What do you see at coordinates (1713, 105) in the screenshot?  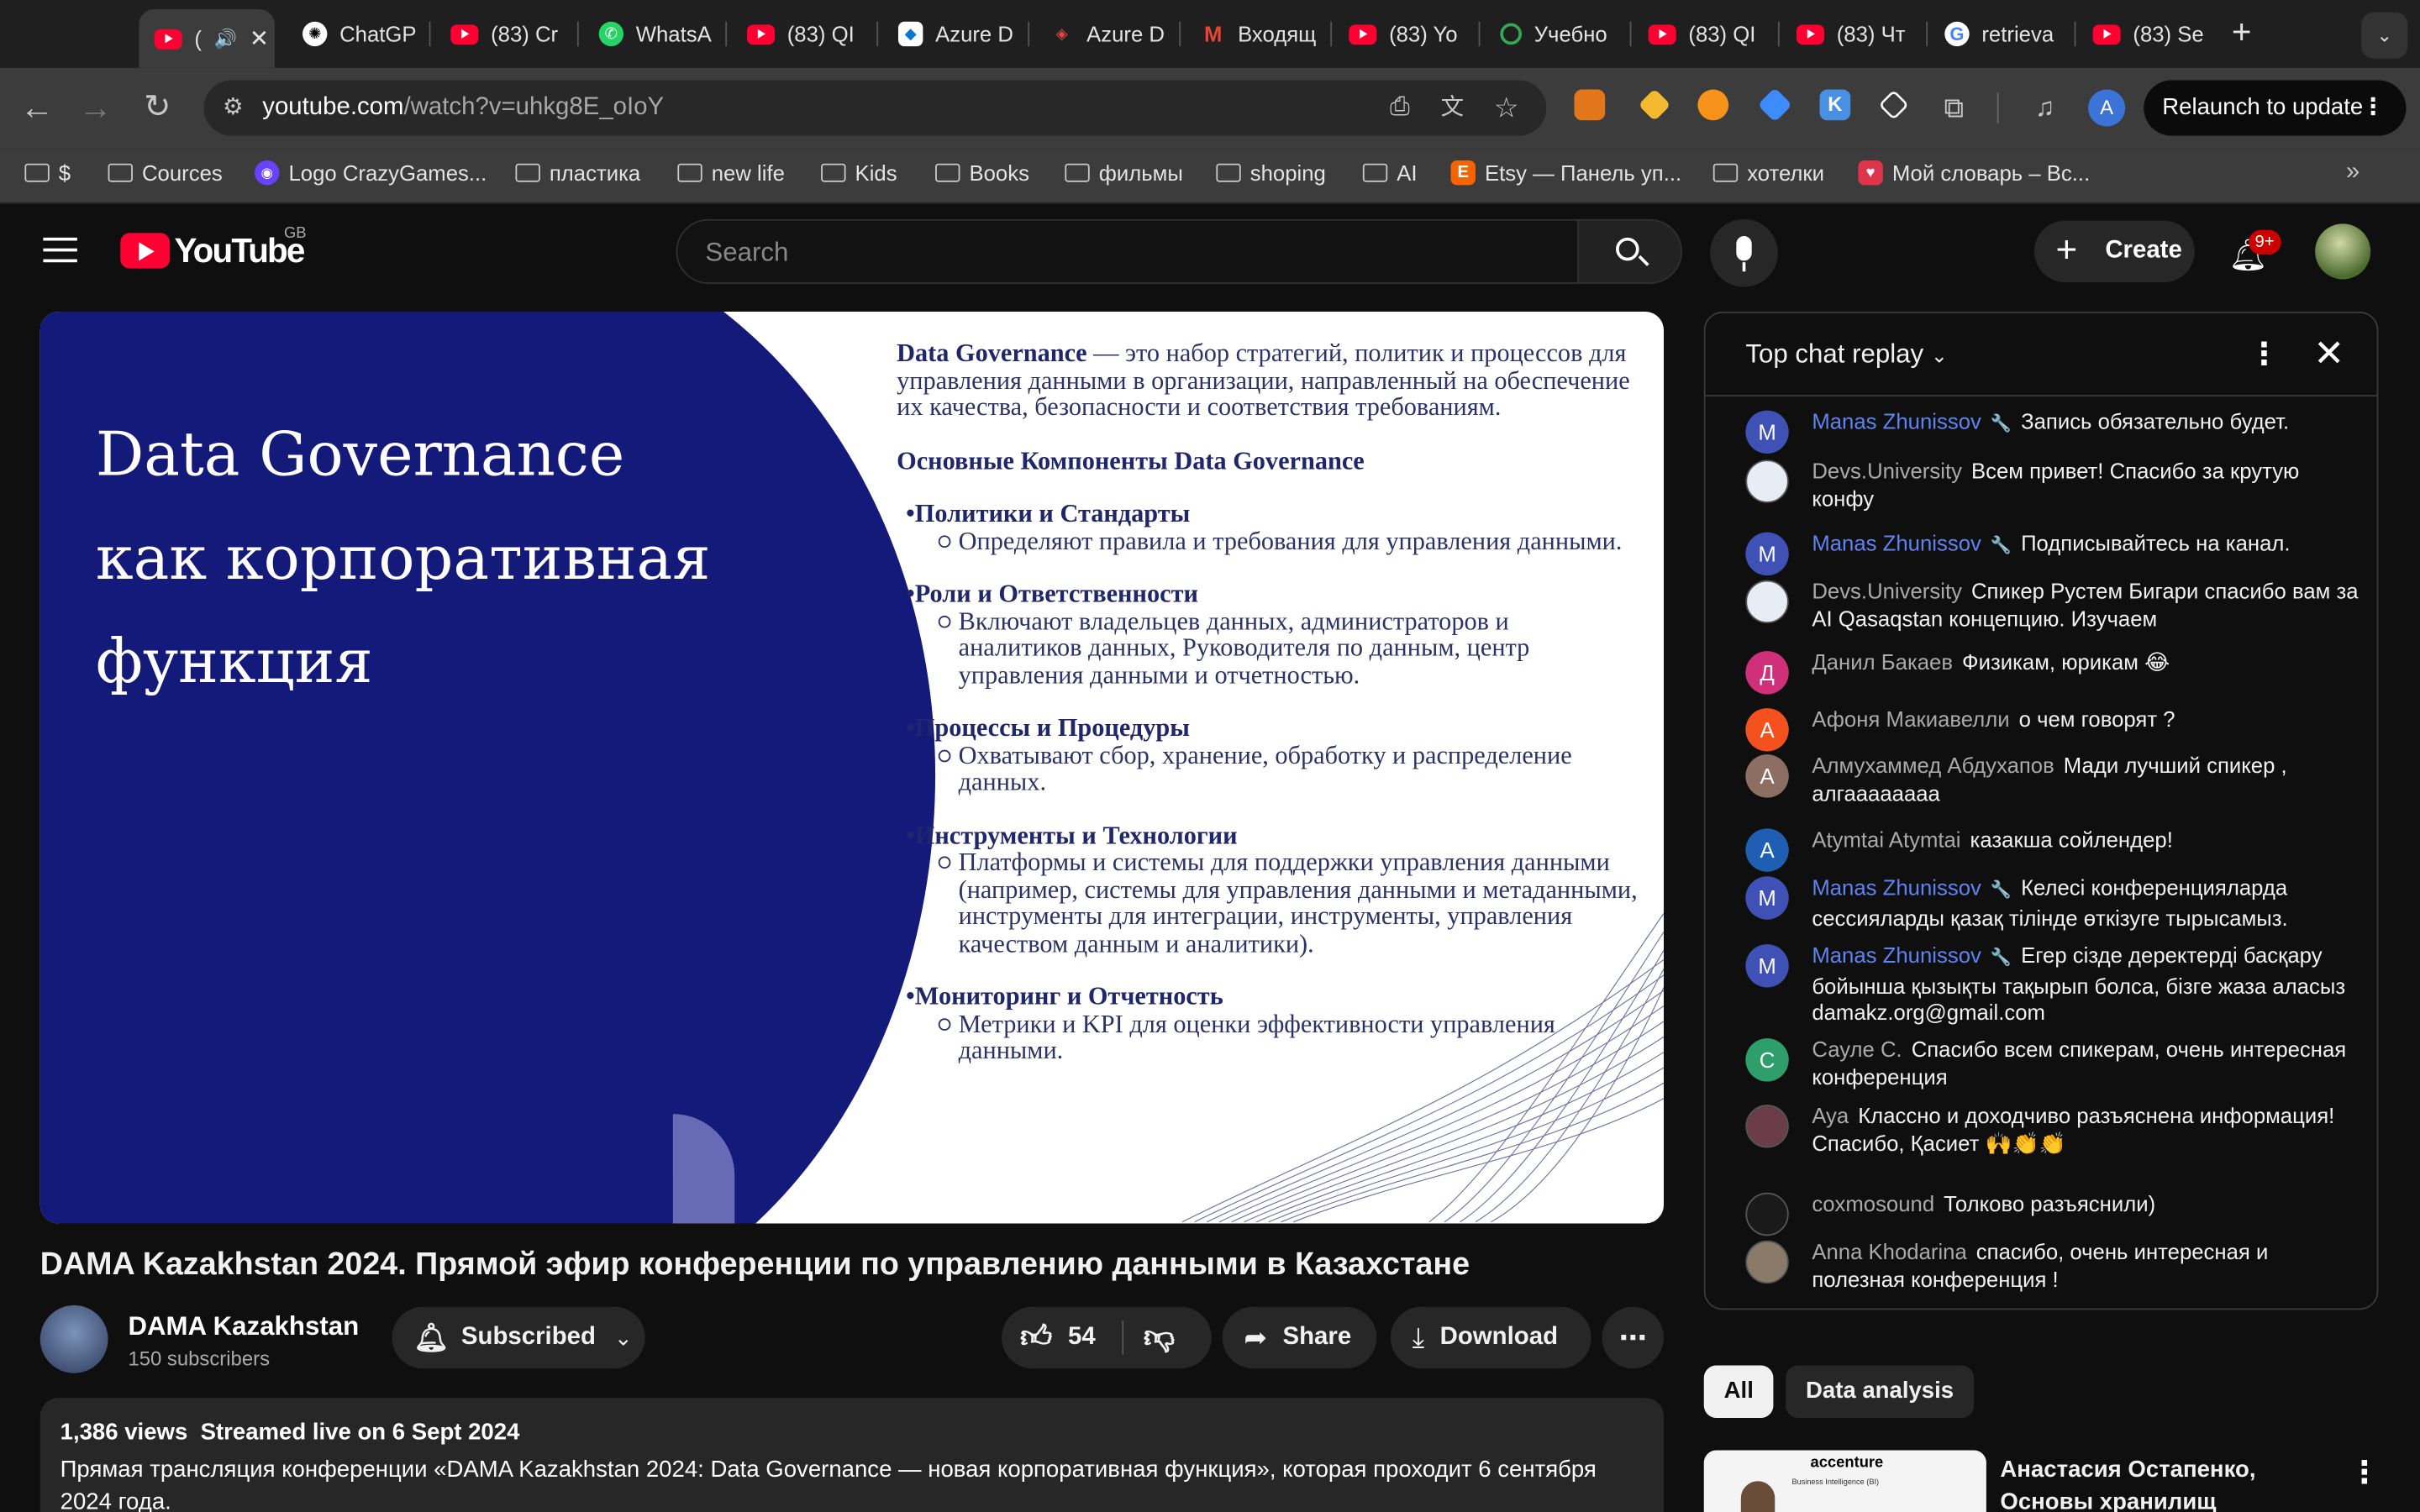 I see `bitcoin-extension-icon` at bounding box center [1713, 105].